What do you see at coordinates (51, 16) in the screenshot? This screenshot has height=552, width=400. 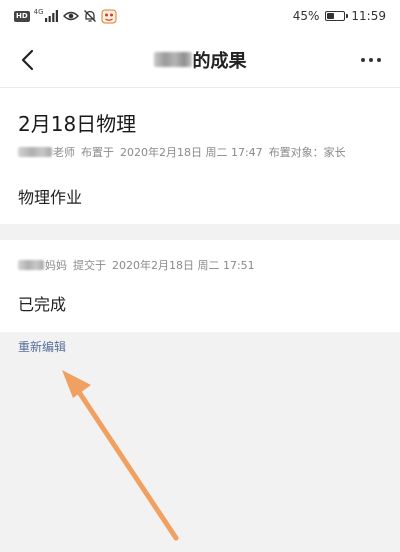 I see `signal-icon` at bounding box center [51, 16].